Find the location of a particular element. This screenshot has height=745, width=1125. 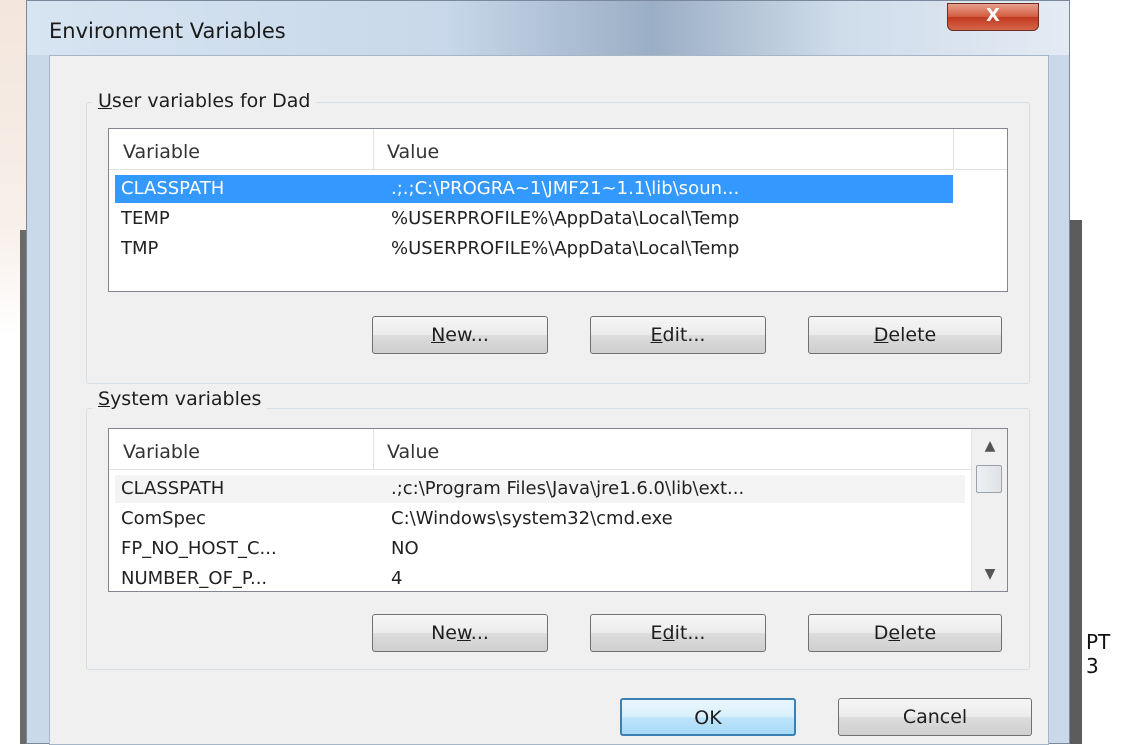

list-item: NUMBER_OF_P... 4 is located at coordinates (540, 578).